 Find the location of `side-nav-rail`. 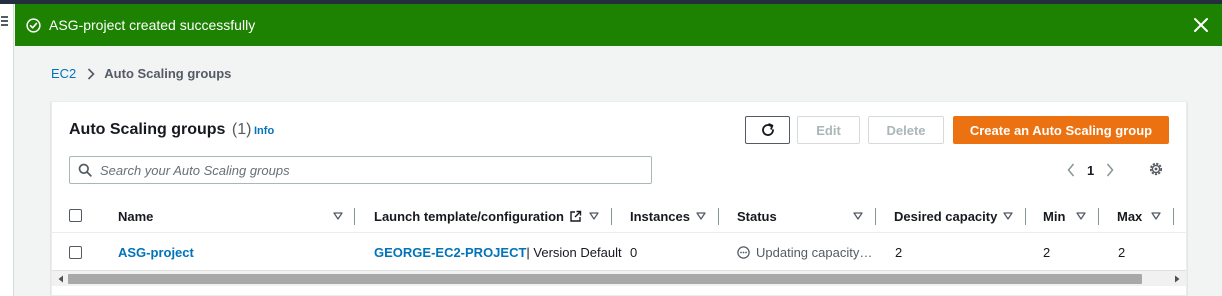

side-nav-rail is located at coordinates (7, 150).